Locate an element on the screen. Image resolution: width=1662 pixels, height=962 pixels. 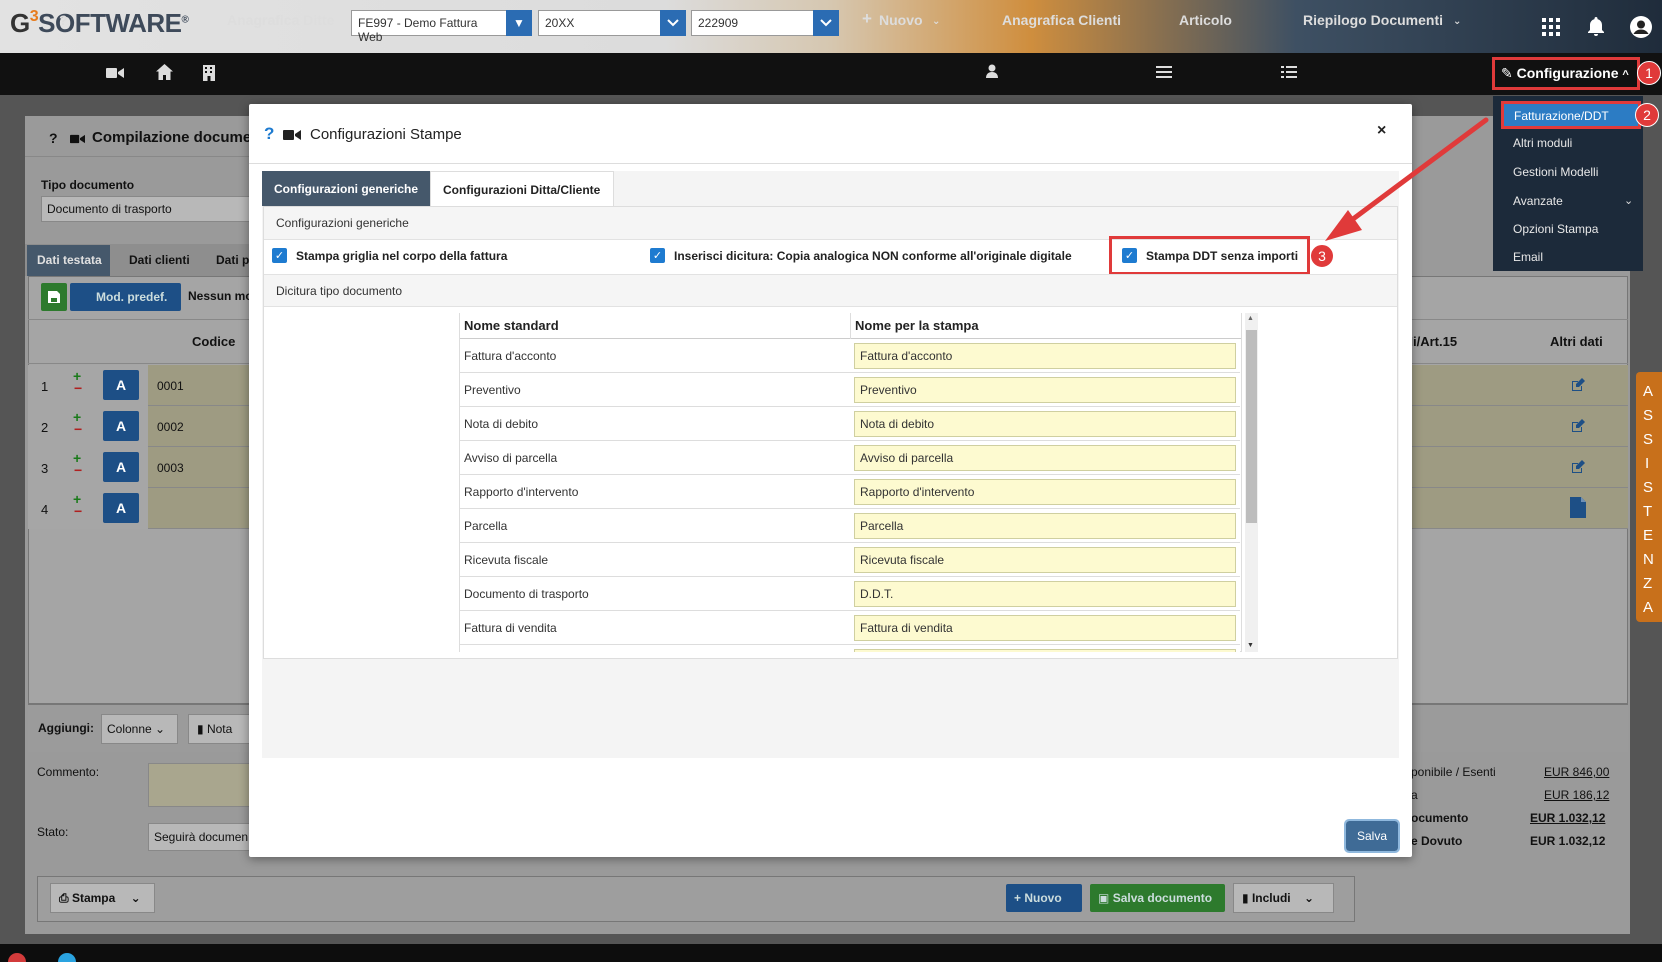
menu-item-opzioni-stampa: Opzioni Stampa is located at coordinates (1555, 229).